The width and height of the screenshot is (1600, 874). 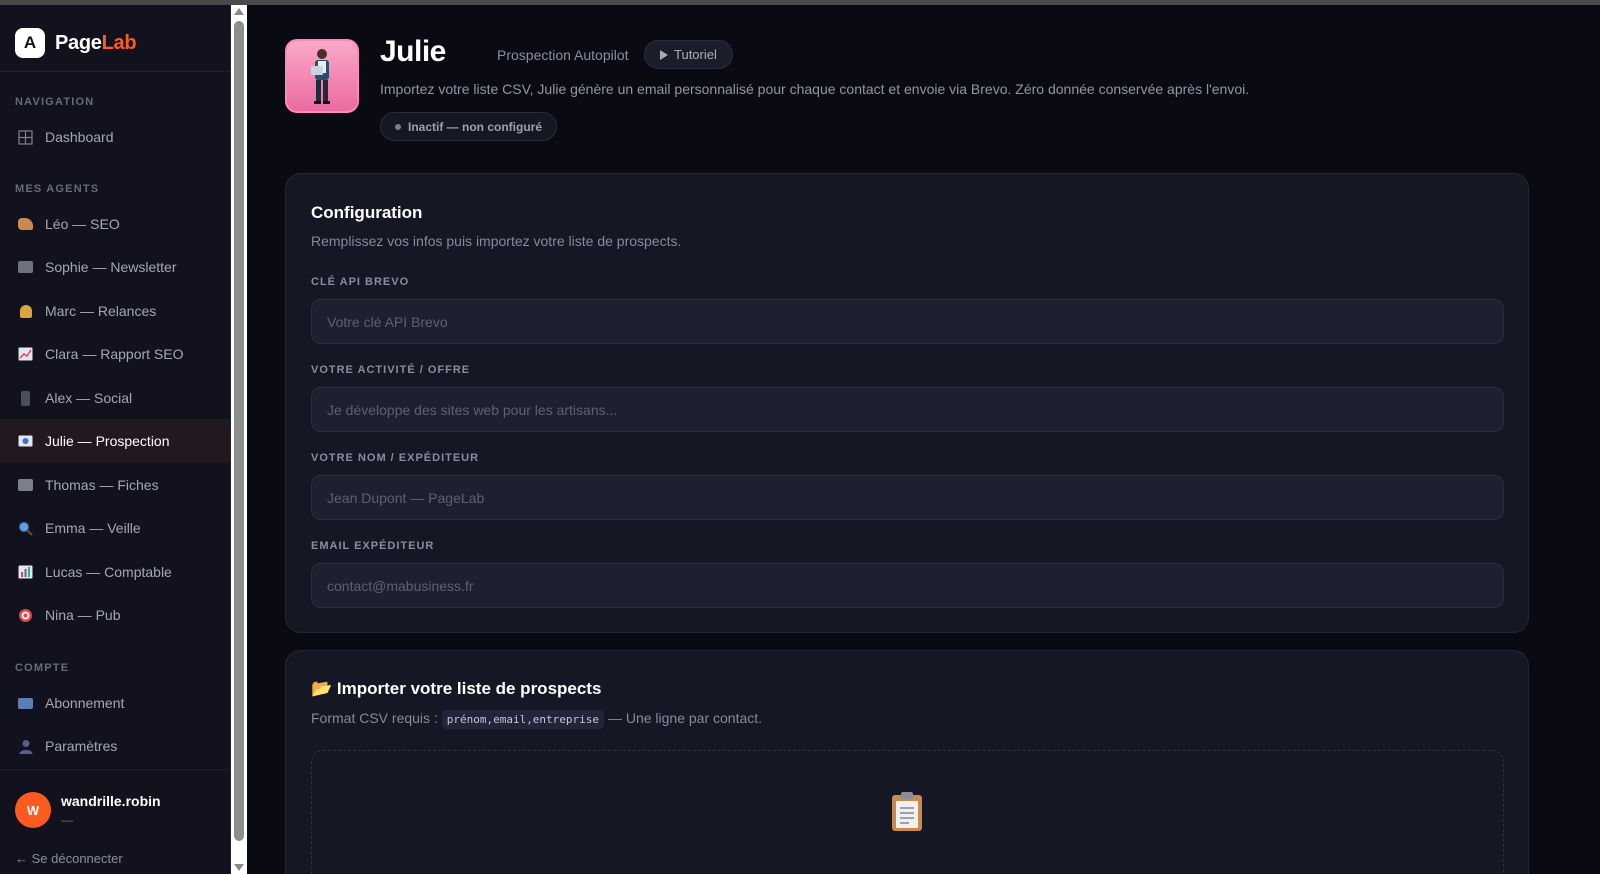 I want to click on section-navigation: NAVIGATION, so click(x=55, y=102).